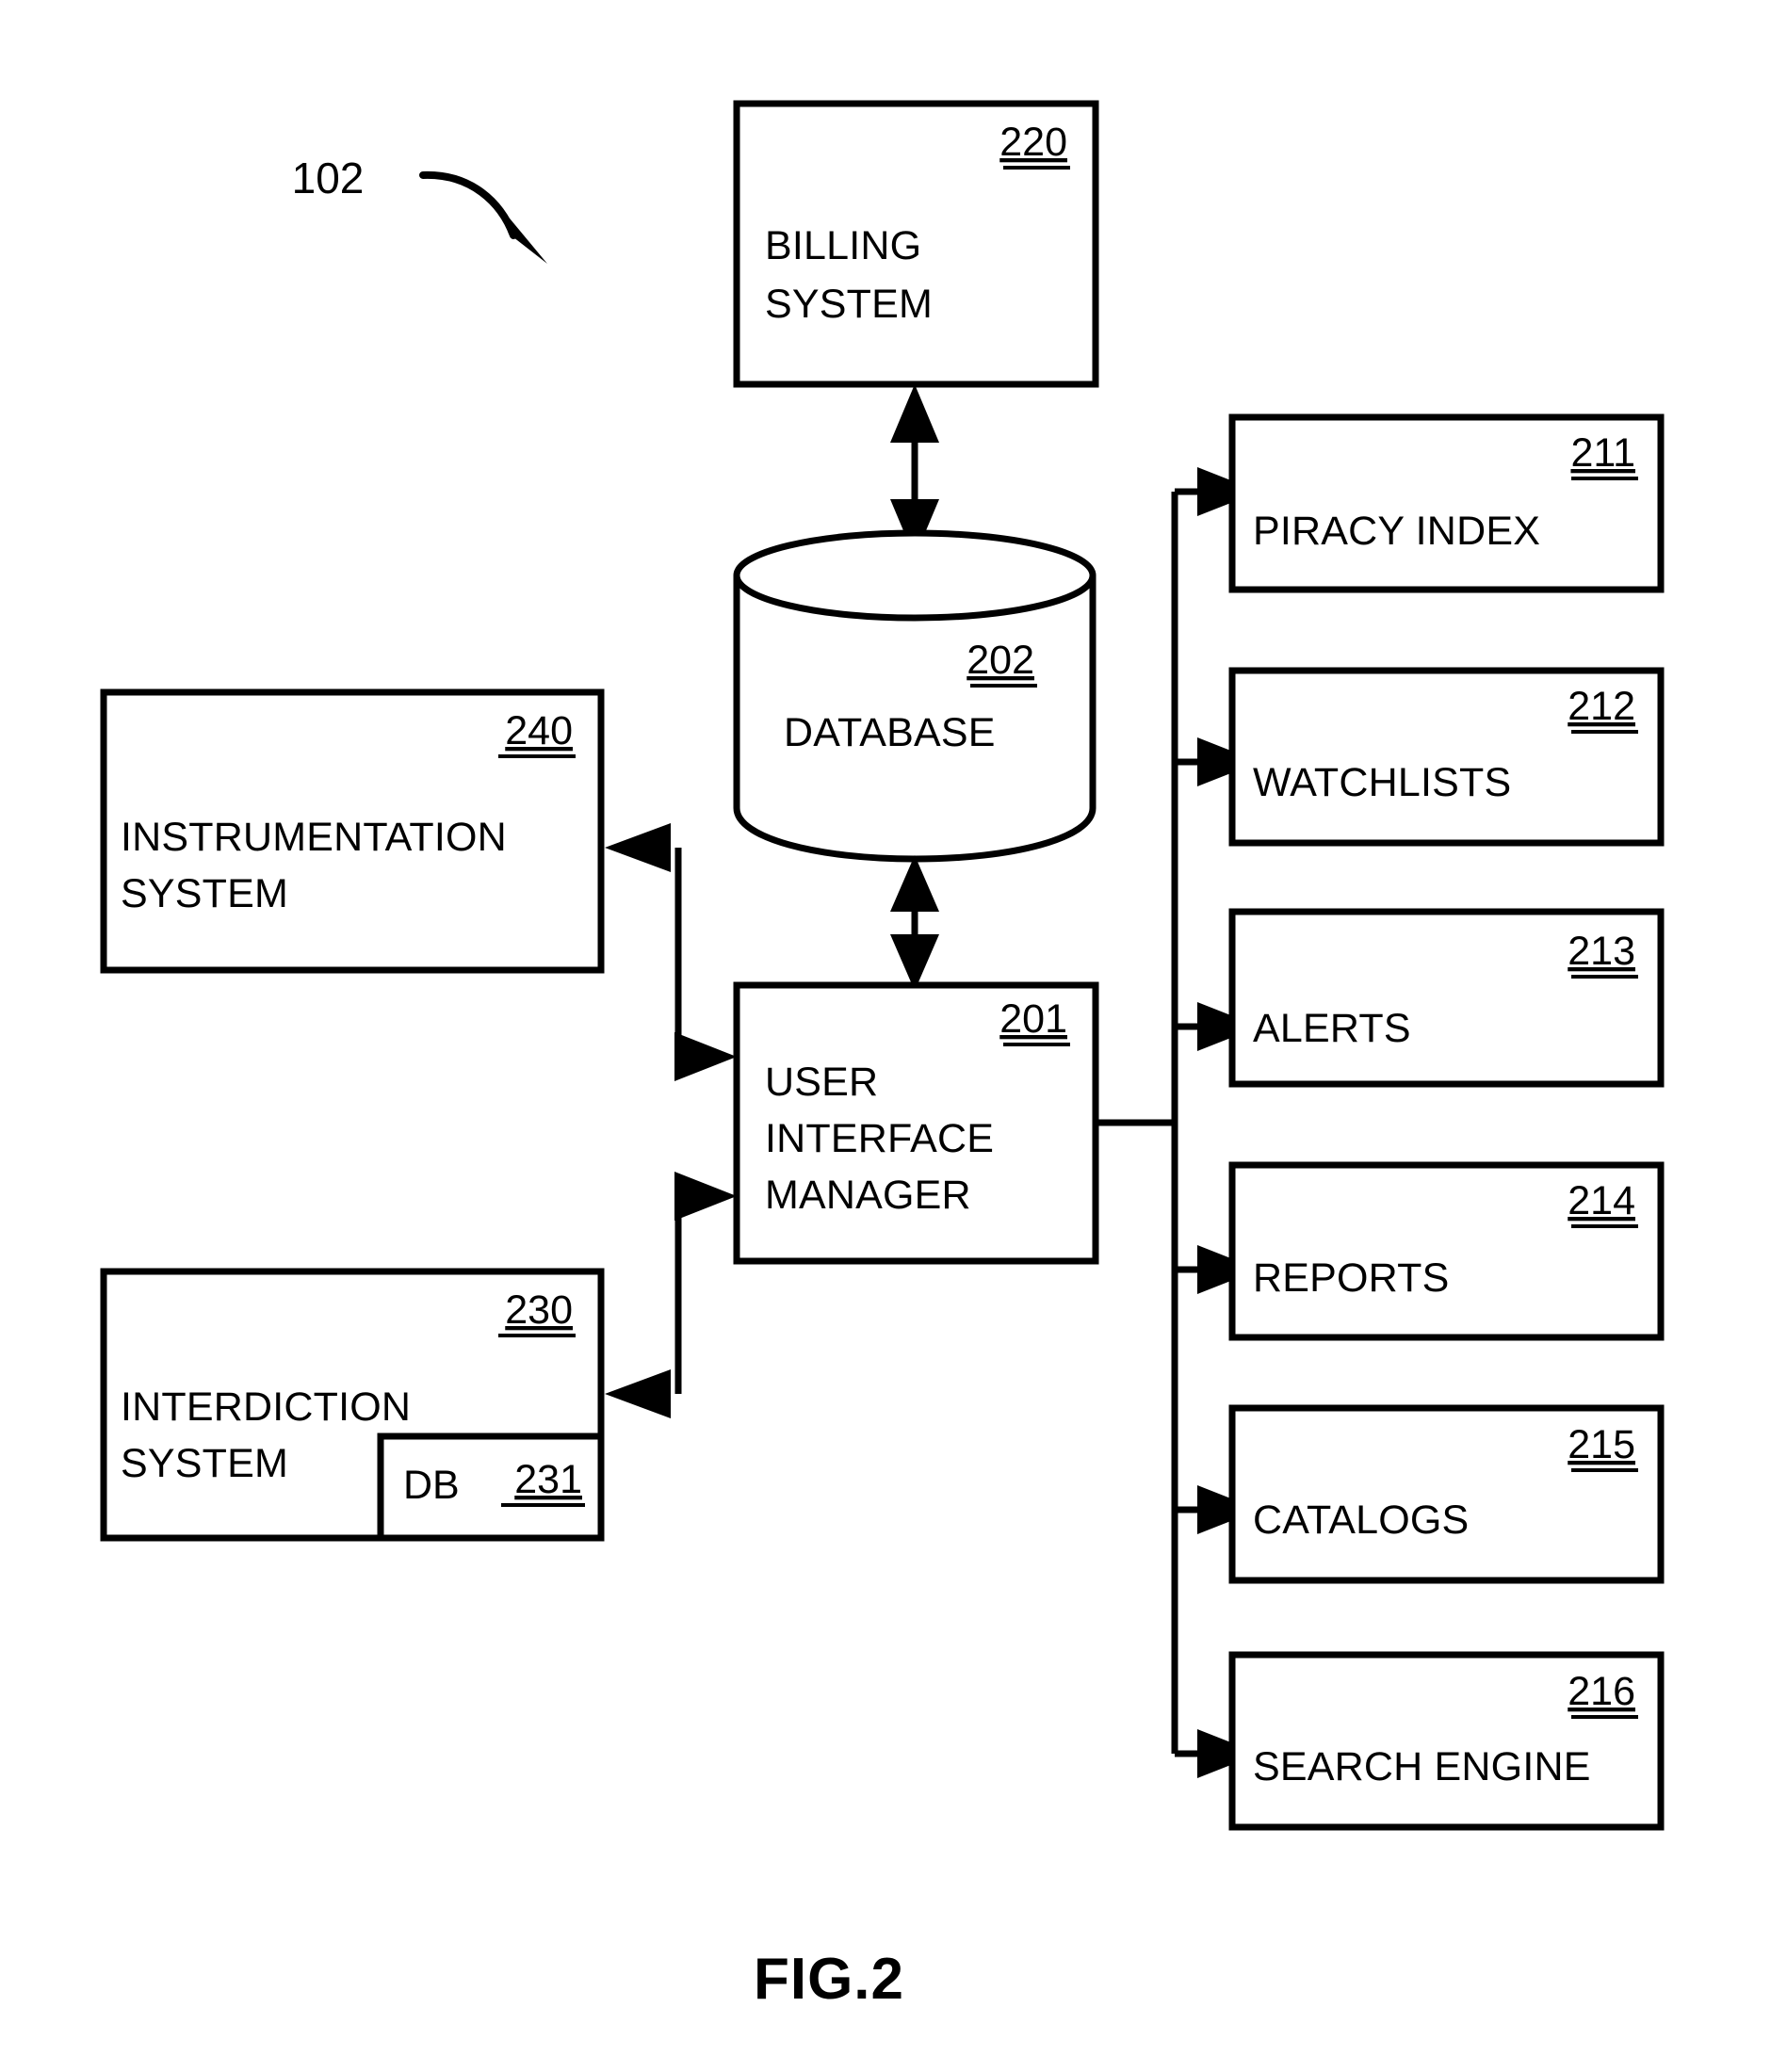  Describe the element at coordinates (705, 1057) in the screenshot. I see `uimanager-left-arrowhead-upper` at that location.